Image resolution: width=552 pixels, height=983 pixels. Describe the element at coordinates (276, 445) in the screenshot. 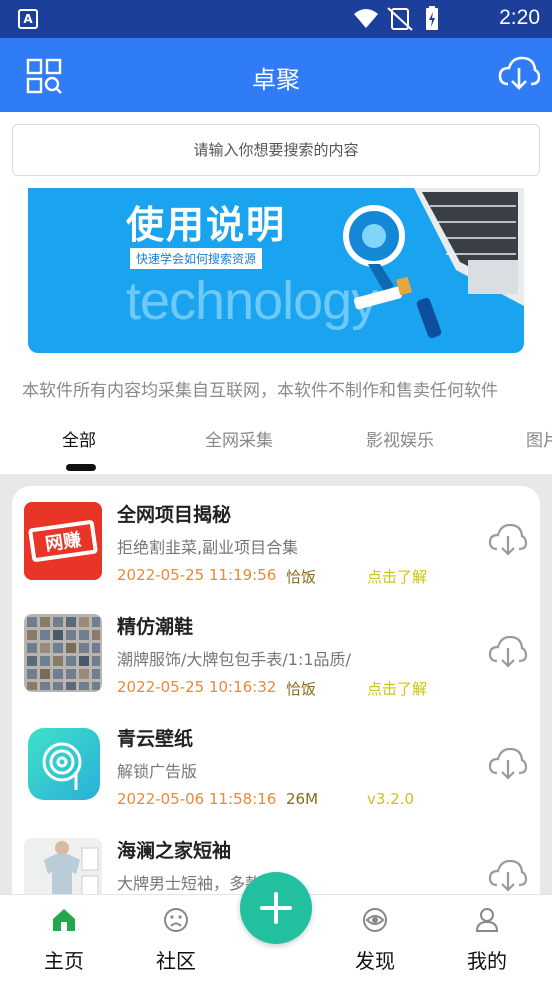

I see `category-tabs: 全部 全网采集 影视娱乐 图片` at that location.